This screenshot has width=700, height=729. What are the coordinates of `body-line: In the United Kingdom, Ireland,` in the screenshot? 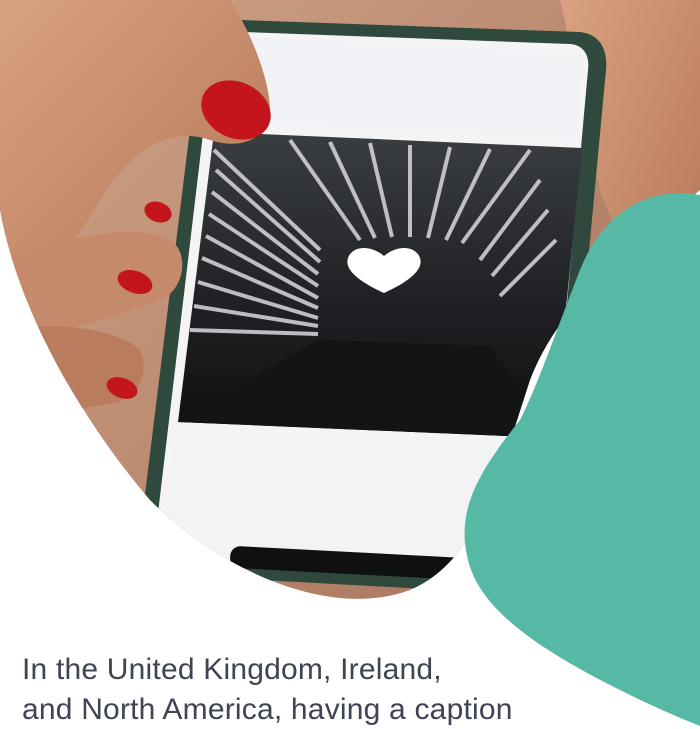 It's located at (232, 669).